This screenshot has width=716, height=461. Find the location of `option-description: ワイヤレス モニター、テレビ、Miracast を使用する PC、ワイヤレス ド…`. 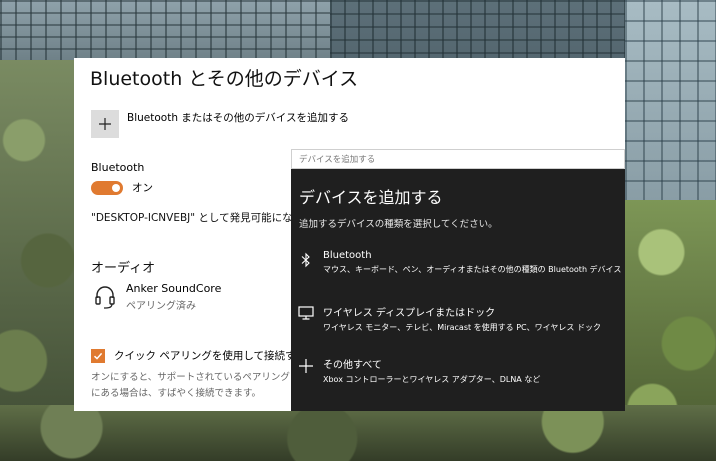

option-description: ワイヤレス モニター、テレビ、Miracast を使用する PC、ワイヤレス ド… is located at coordinates (462, 327).